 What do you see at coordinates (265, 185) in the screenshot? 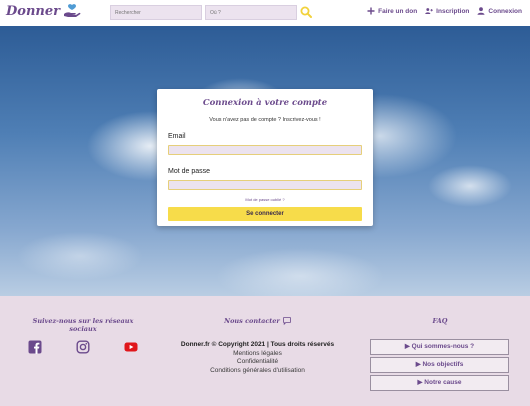
I see `password-field` at bounding box center [265, 185].